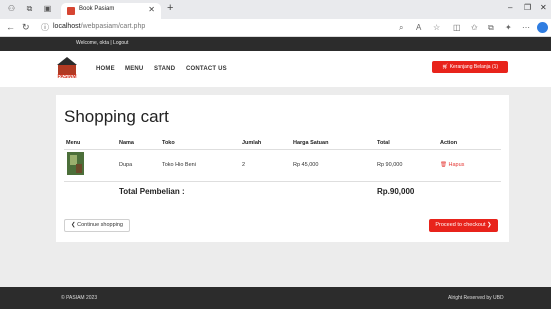 This screenshot has height=309, width=551. Describe the element at coordinates (100, 225) in the screenshot. I see `continue-shopping-label: Continue shopping` at that location.